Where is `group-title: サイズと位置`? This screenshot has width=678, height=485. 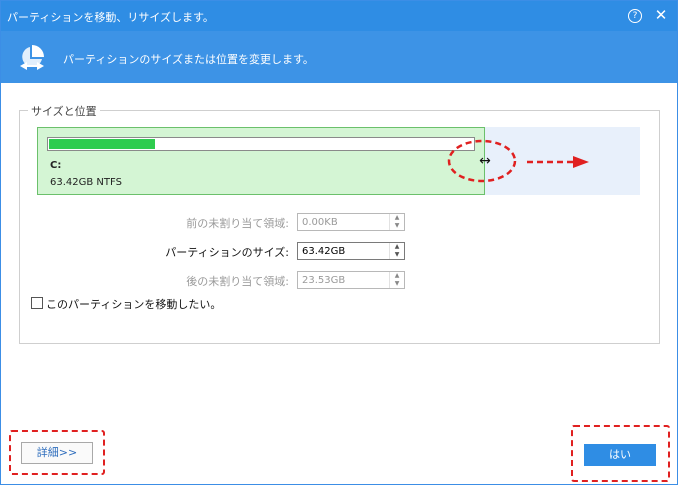 group-title: サイズと位置 is located at coordinates (64, 111).